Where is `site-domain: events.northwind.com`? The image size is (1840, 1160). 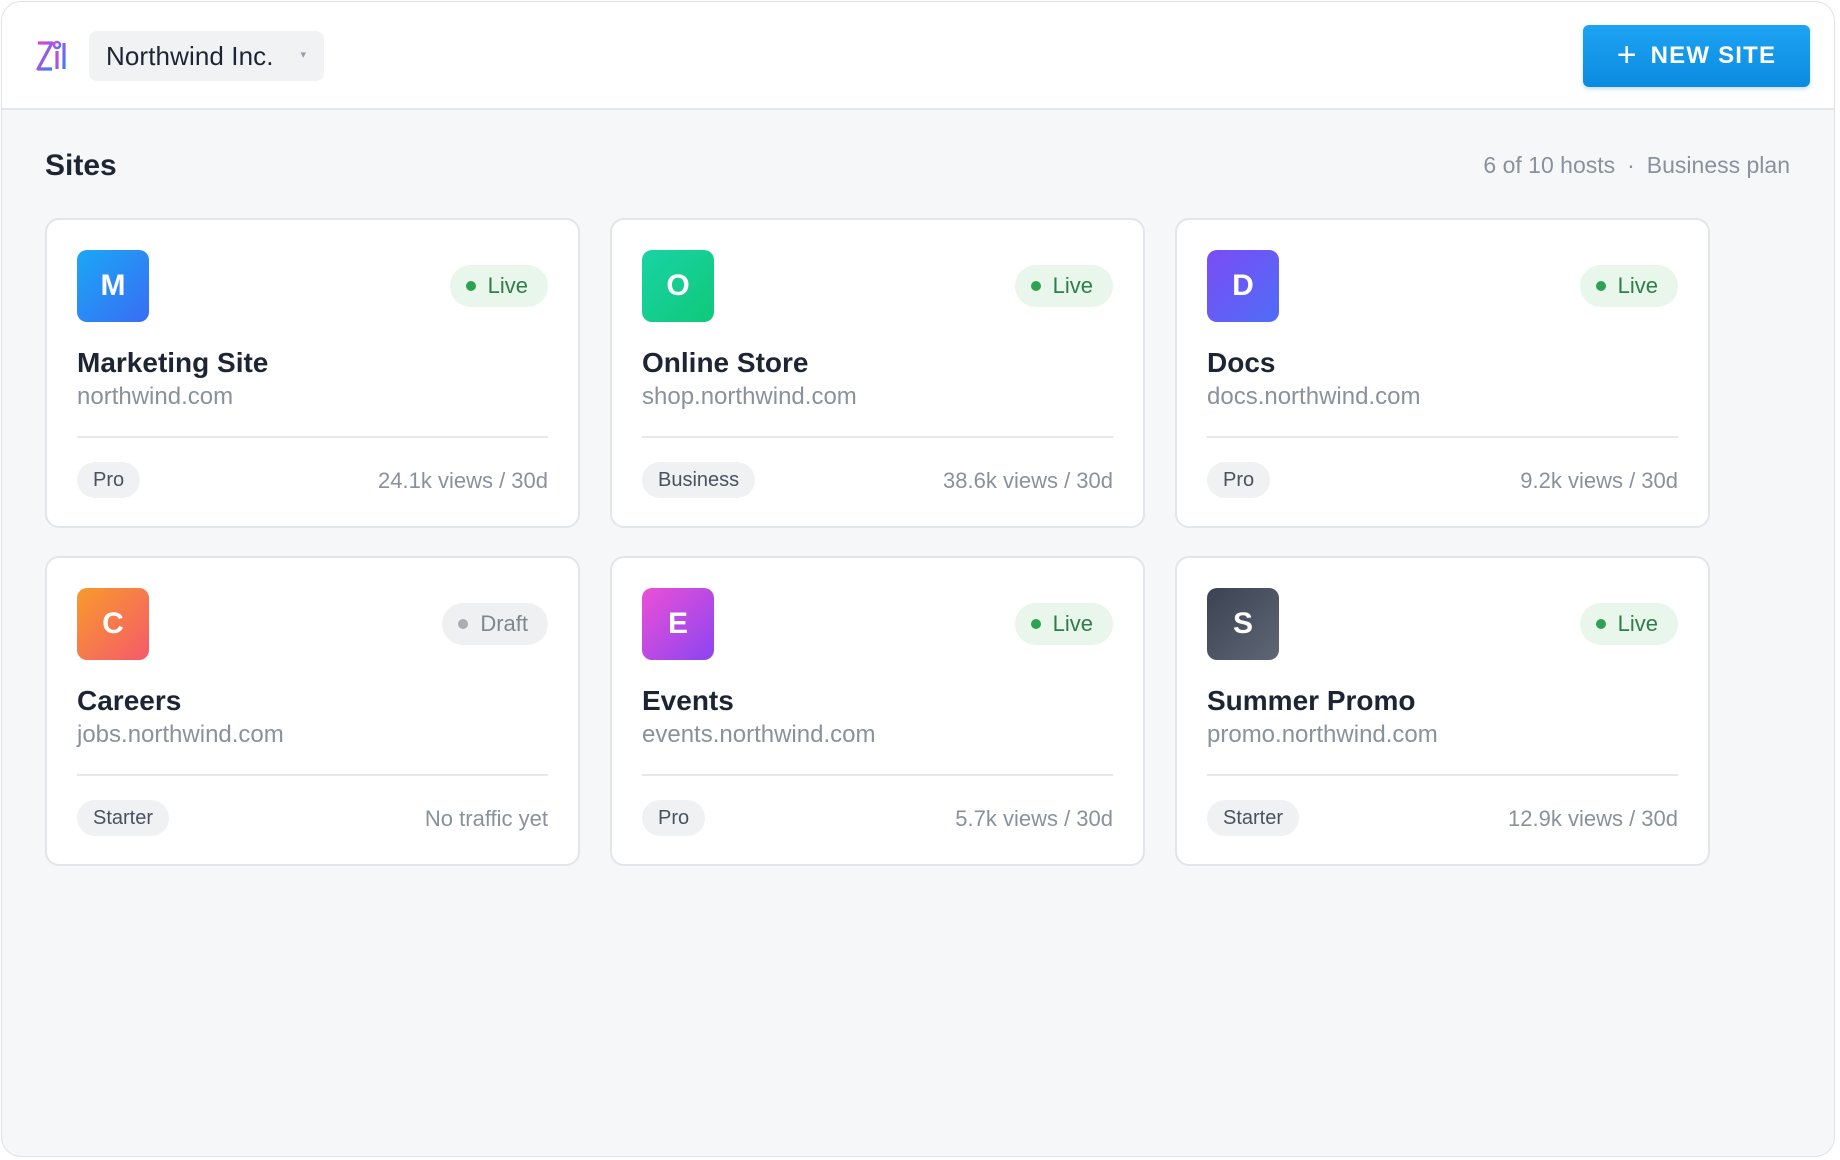
site-domain: events.northwind.com is located at coordinates (759, 734).